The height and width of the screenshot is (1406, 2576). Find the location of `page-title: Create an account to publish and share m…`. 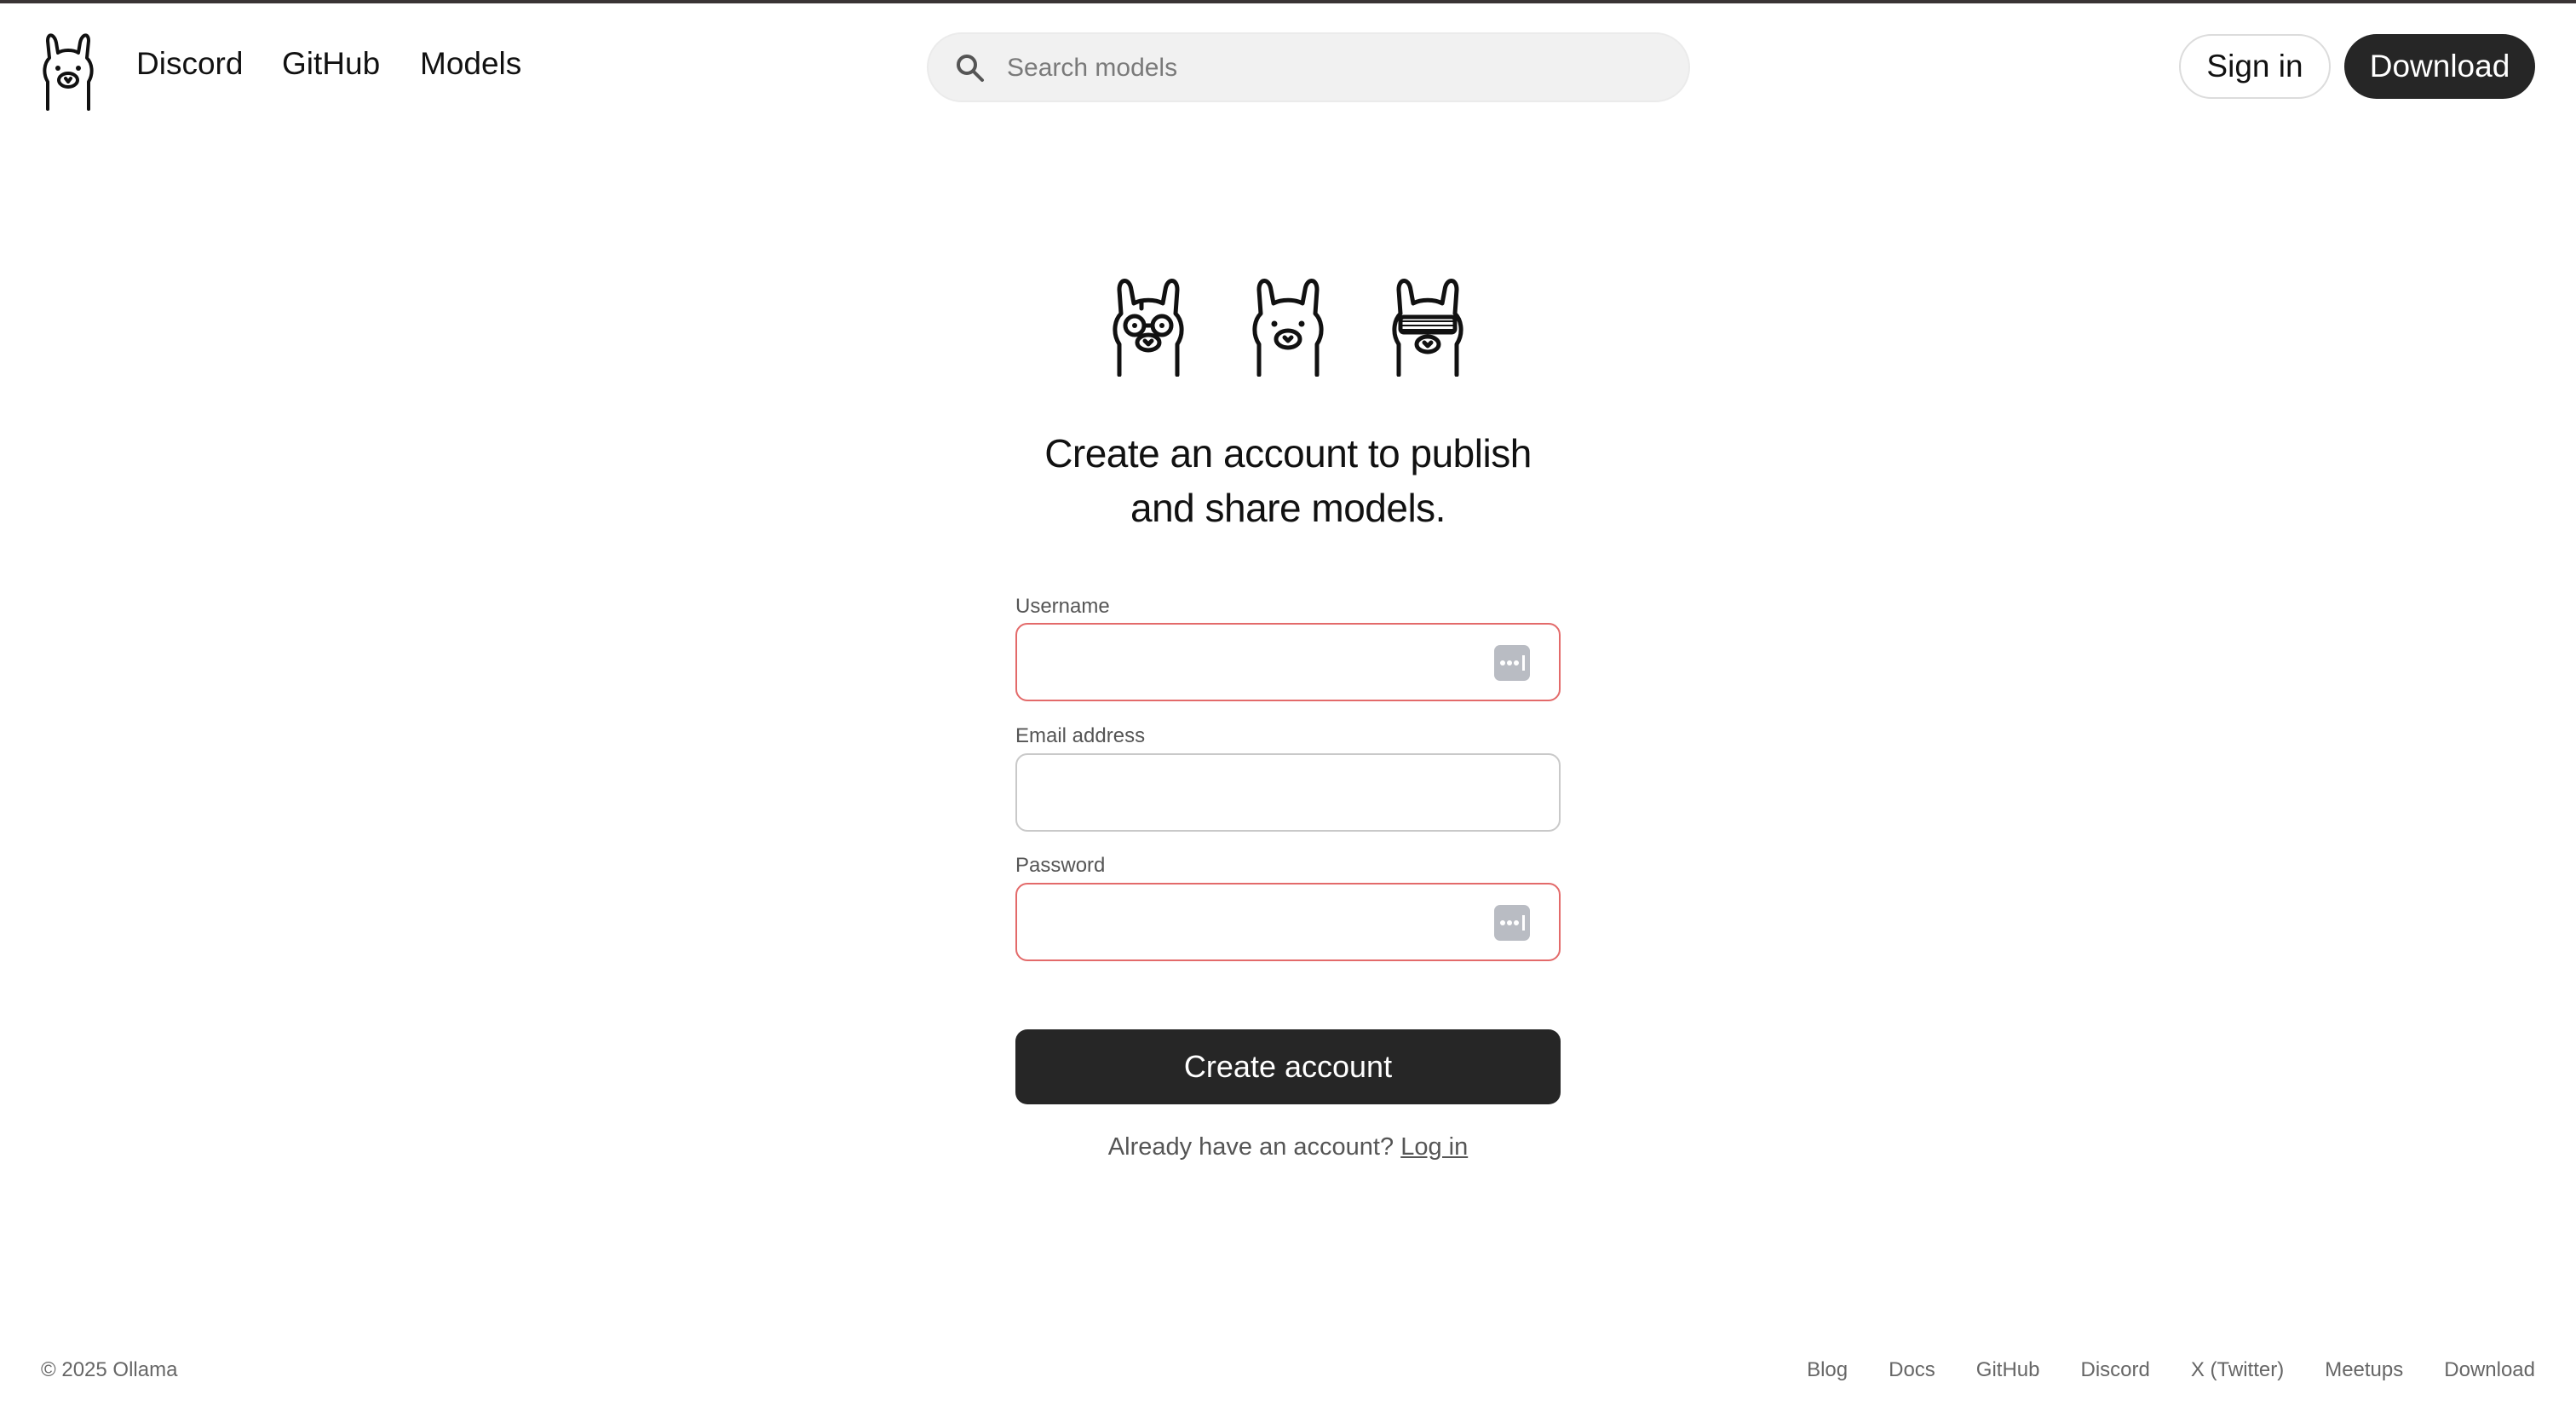

page-title: Create an account to publish and share m… is located at coordinates (1288, 480).